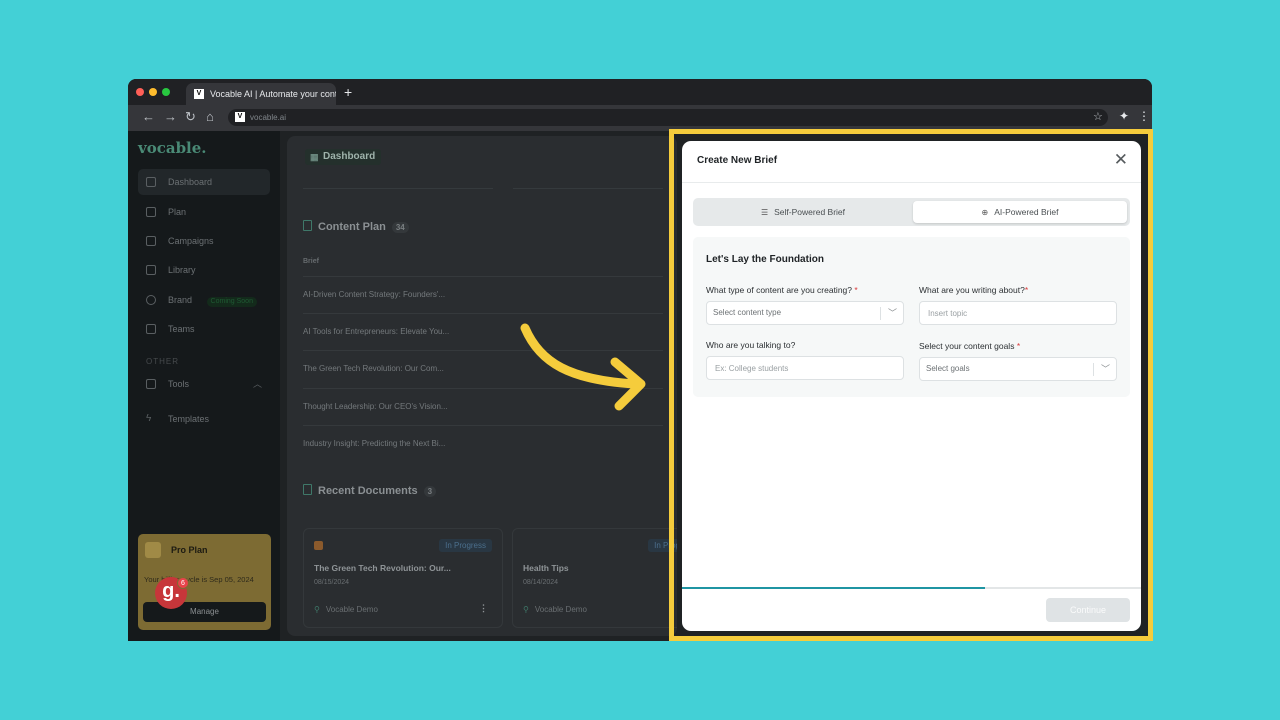  I want to click on count-badge: 3, so click(430, 491).